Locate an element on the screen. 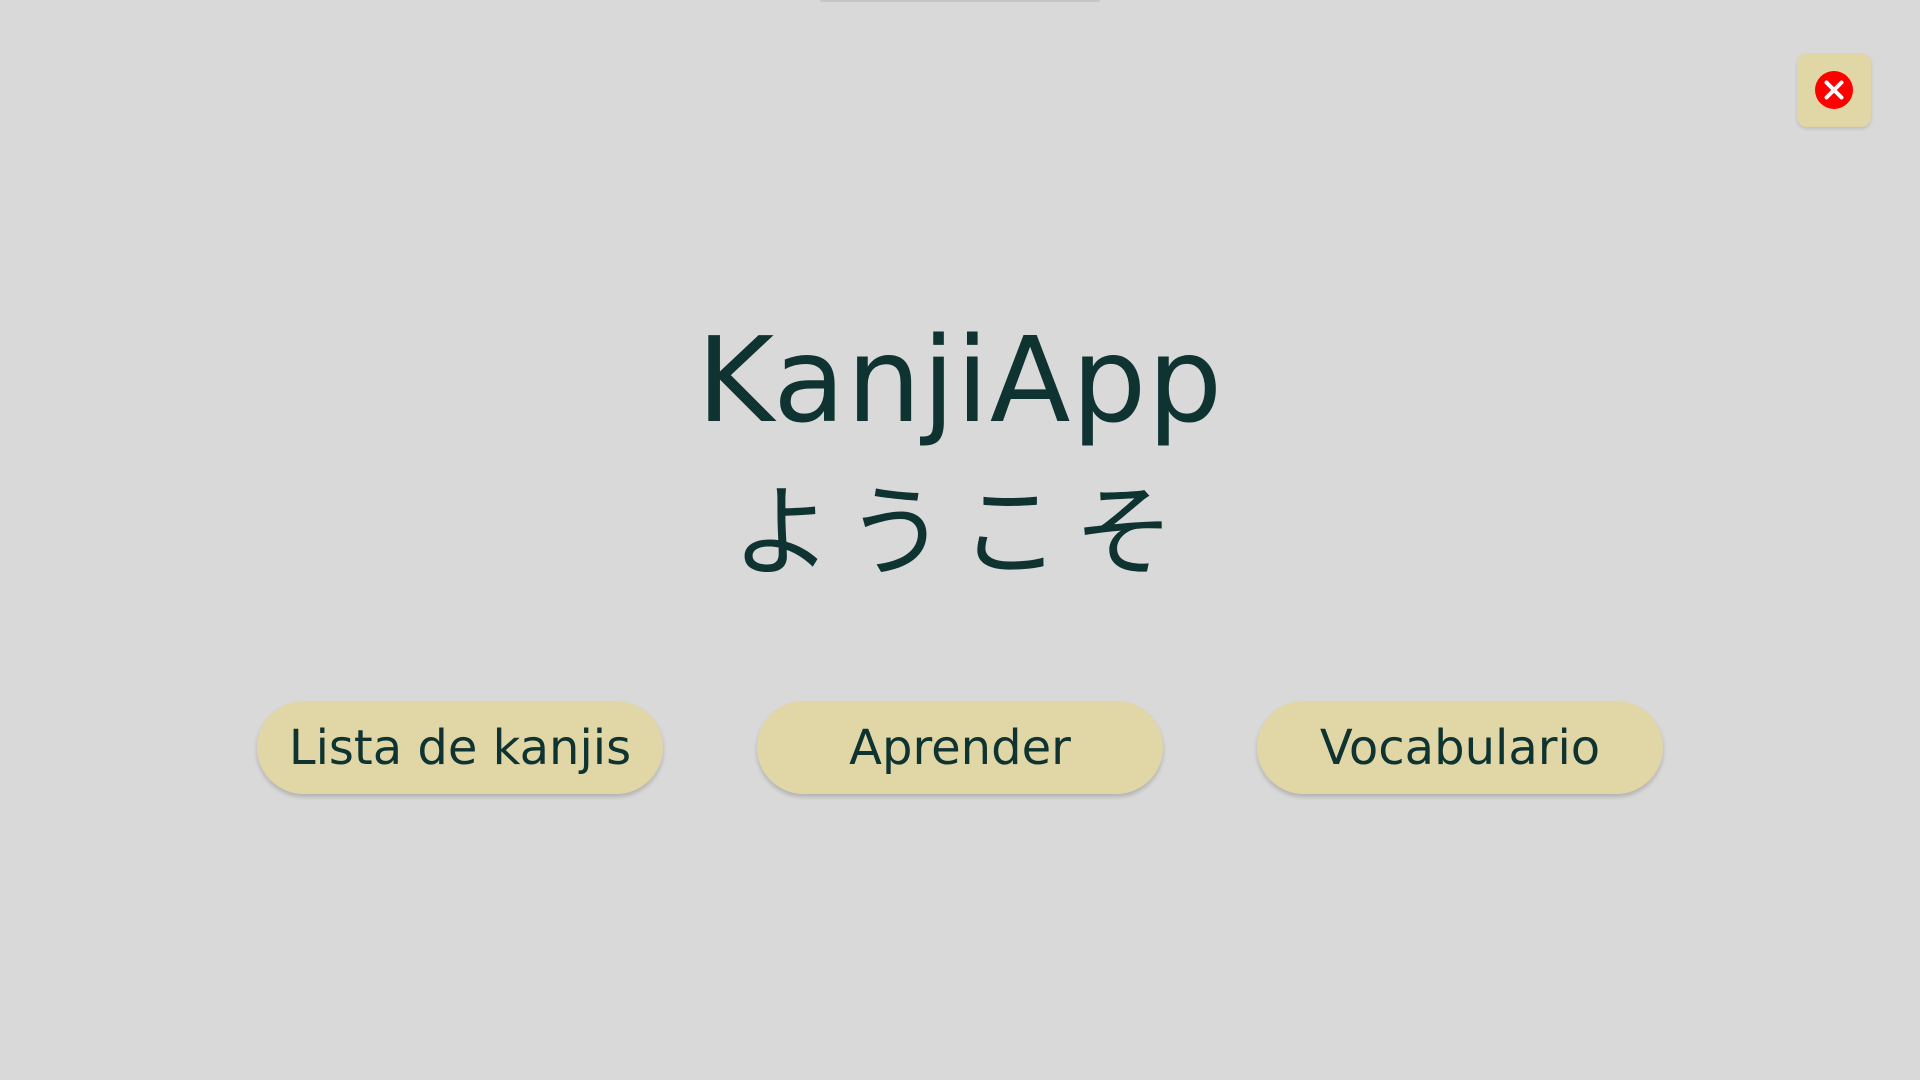 The width and height of the screenshot is (1920, 1080). app-title: KanjiApp is located at coordinates (960, 380).